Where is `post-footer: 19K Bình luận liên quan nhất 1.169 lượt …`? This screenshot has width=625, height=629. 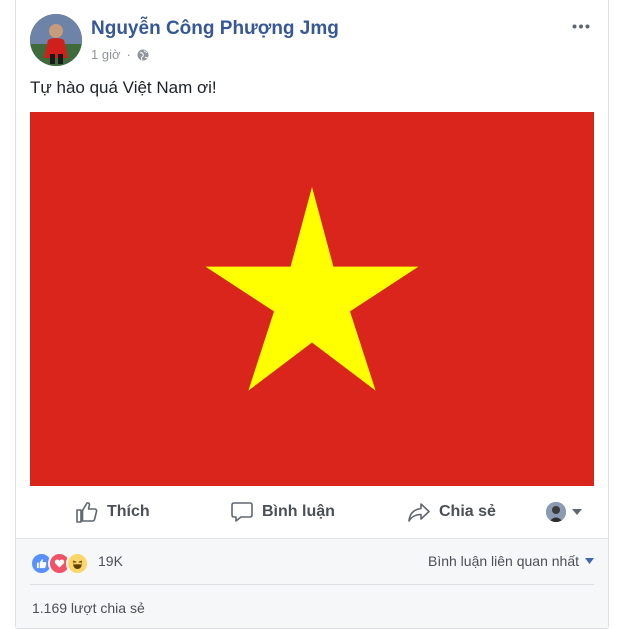
post-footer: 19K Bình luận liên quan nhất 1.169 lượt … is located at coordinates (312, 583).